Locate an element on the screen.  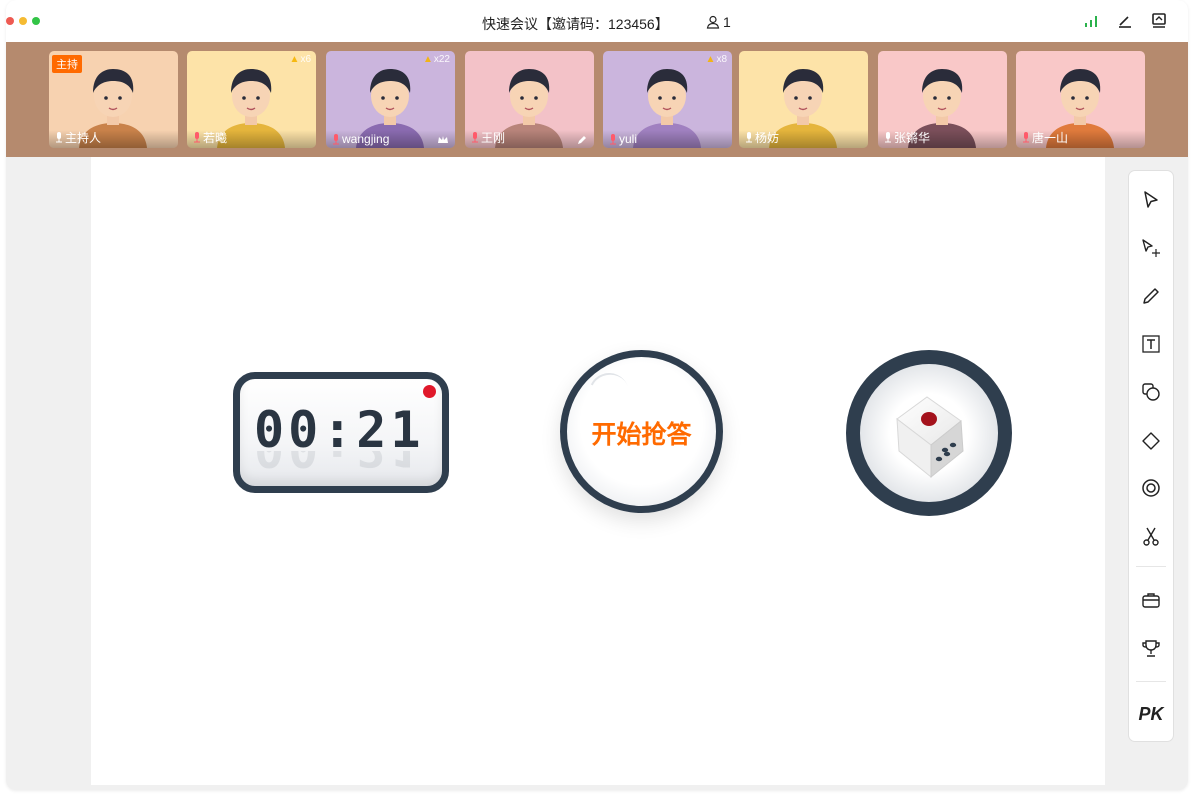
maximize-window-button is located at coordinates (36, 21).